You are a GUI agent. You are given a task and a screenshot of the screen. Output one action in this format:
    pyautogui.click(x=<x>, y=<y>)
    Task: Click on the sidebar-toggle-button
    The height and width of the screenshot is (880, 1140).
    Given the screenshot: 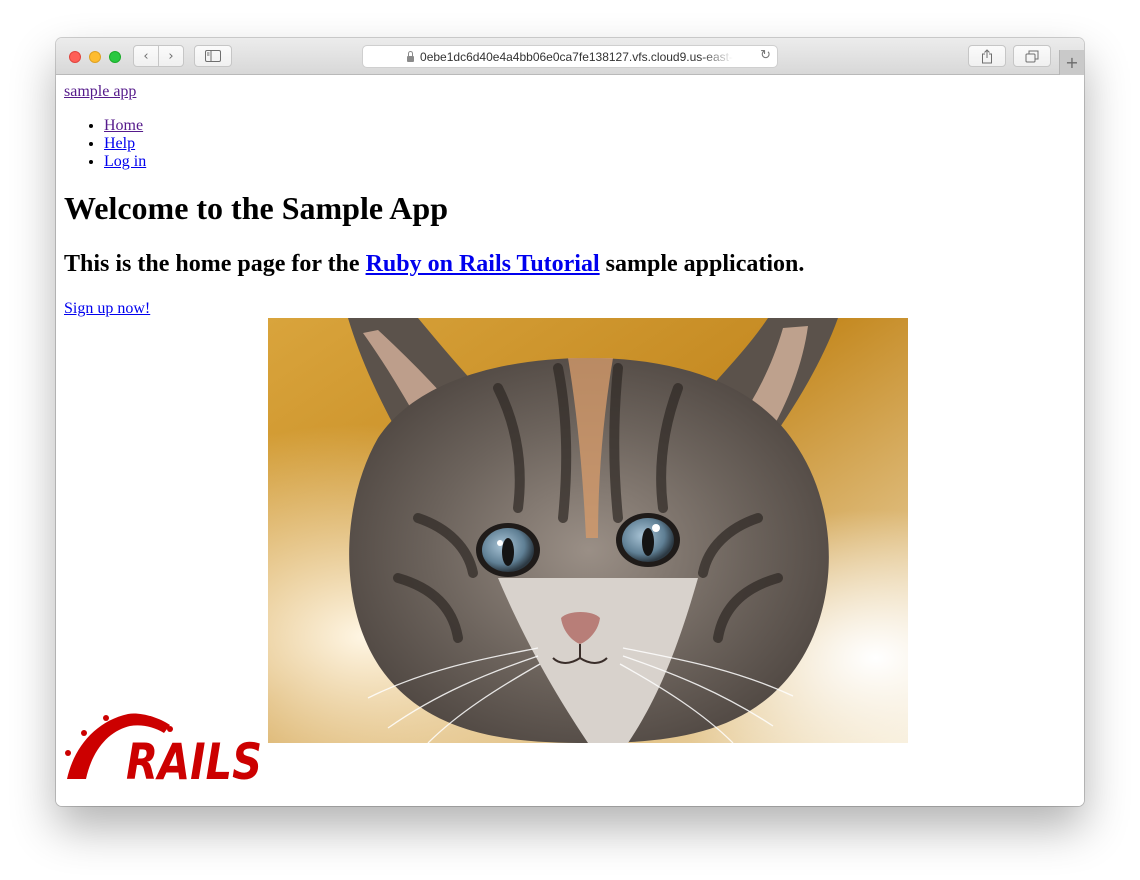 What is the action you would take?
    pyautogui.click(x=213, y=56)
    